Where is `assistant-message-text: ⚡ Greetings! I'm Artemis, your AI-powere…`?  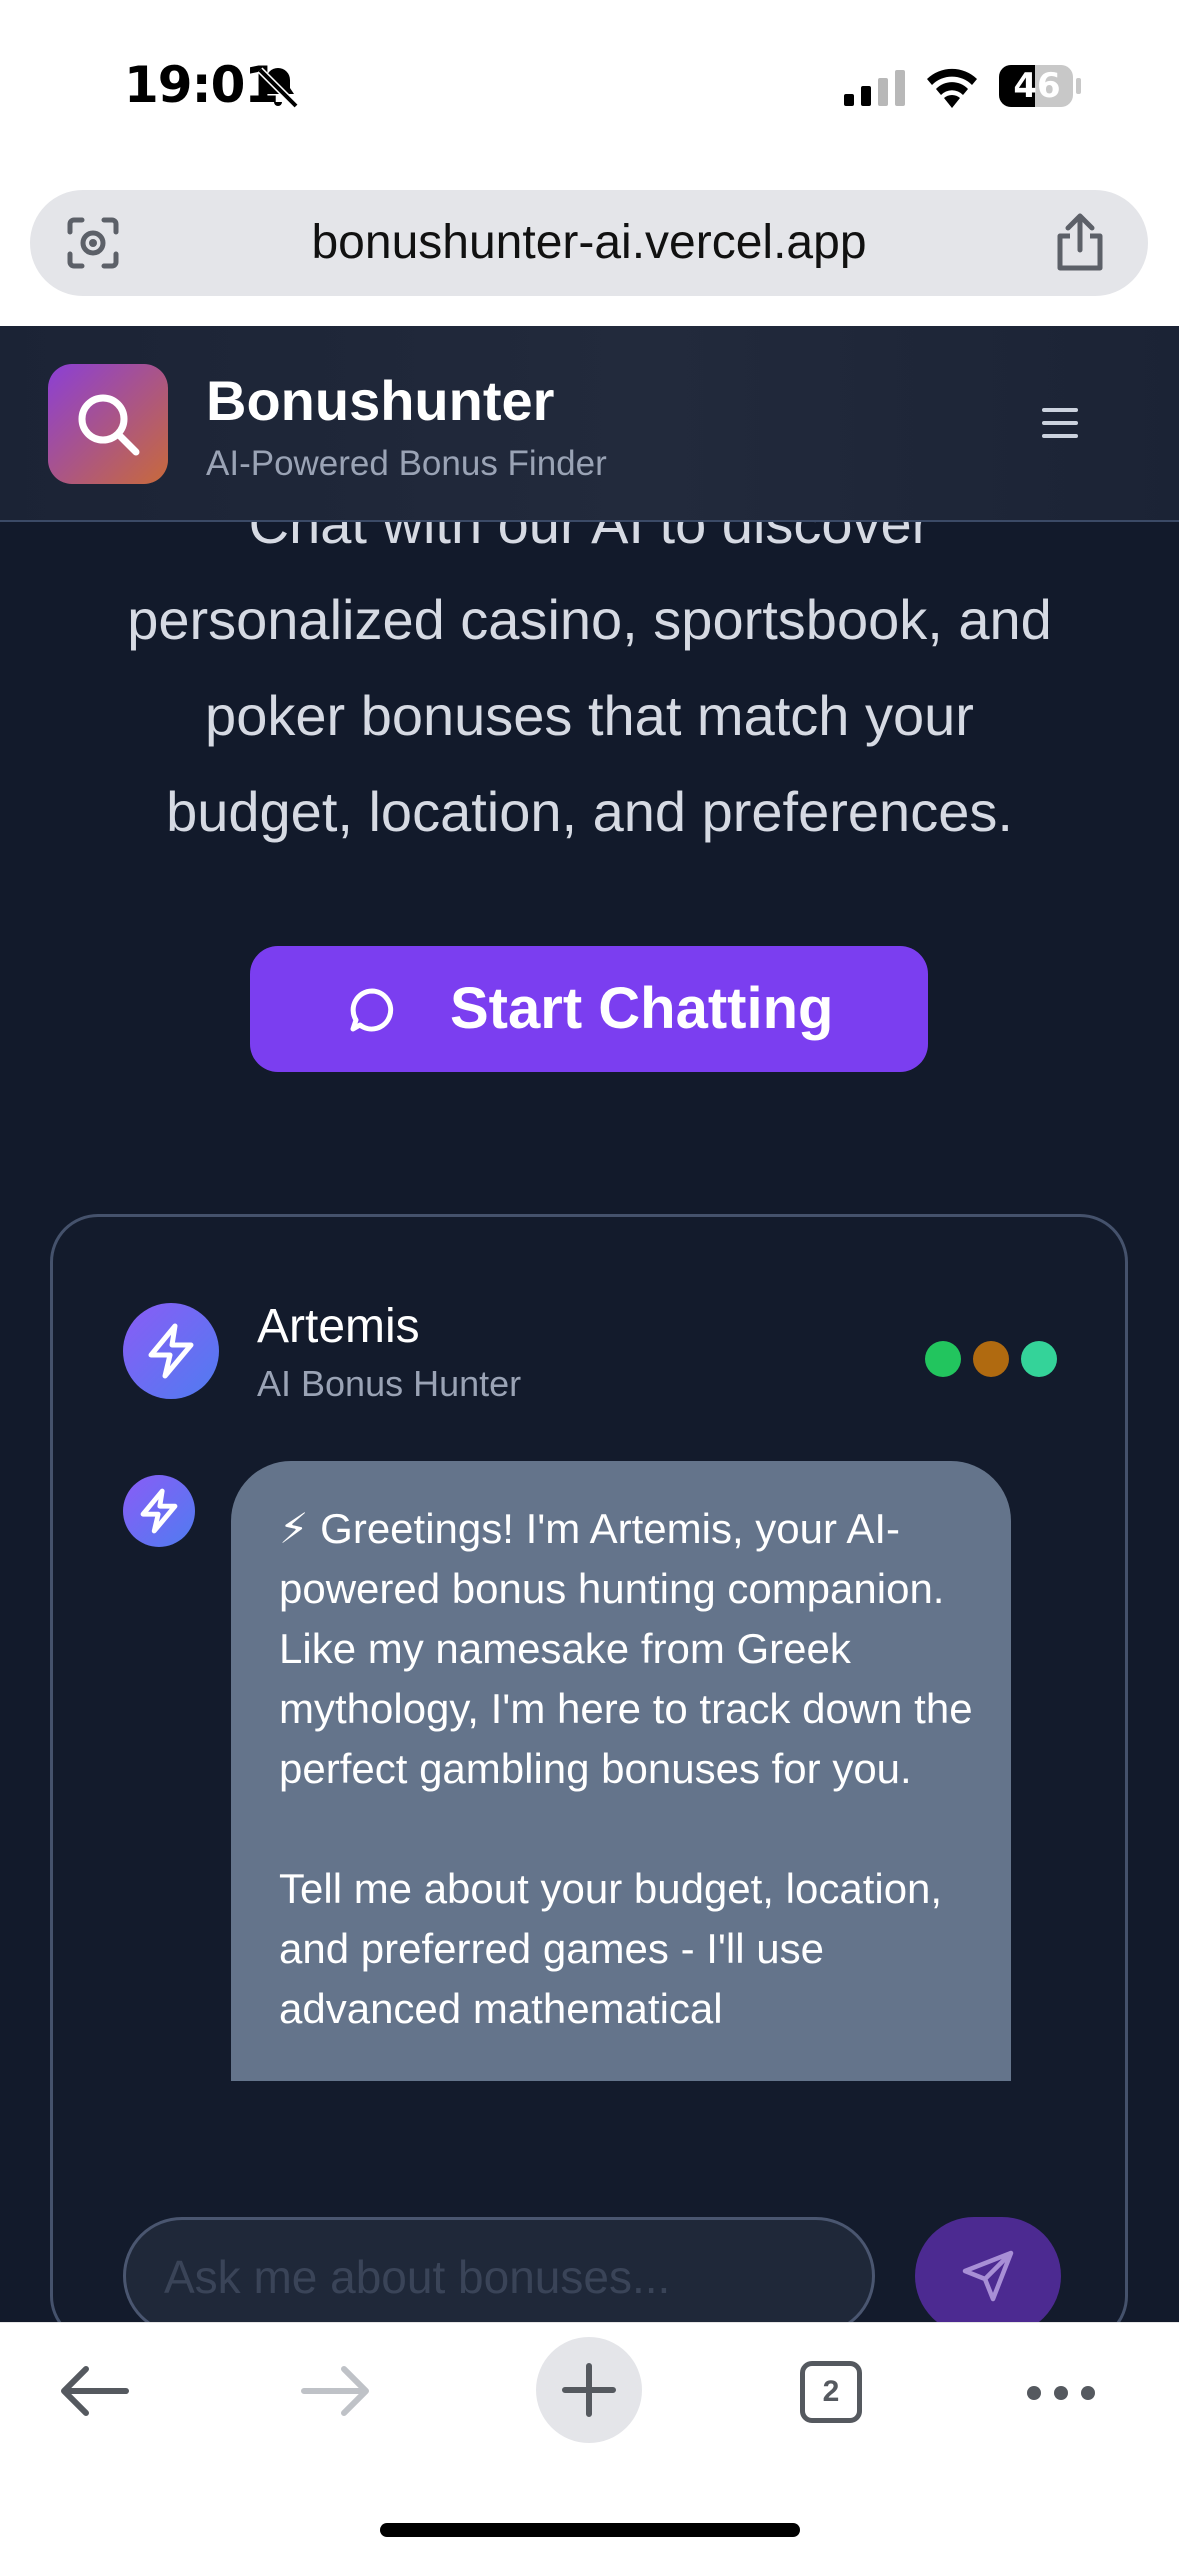
assistant-message-text: ⚡ Greetings! I'm Artemis, your AI-powere… is located at coordinates (626, 1768).